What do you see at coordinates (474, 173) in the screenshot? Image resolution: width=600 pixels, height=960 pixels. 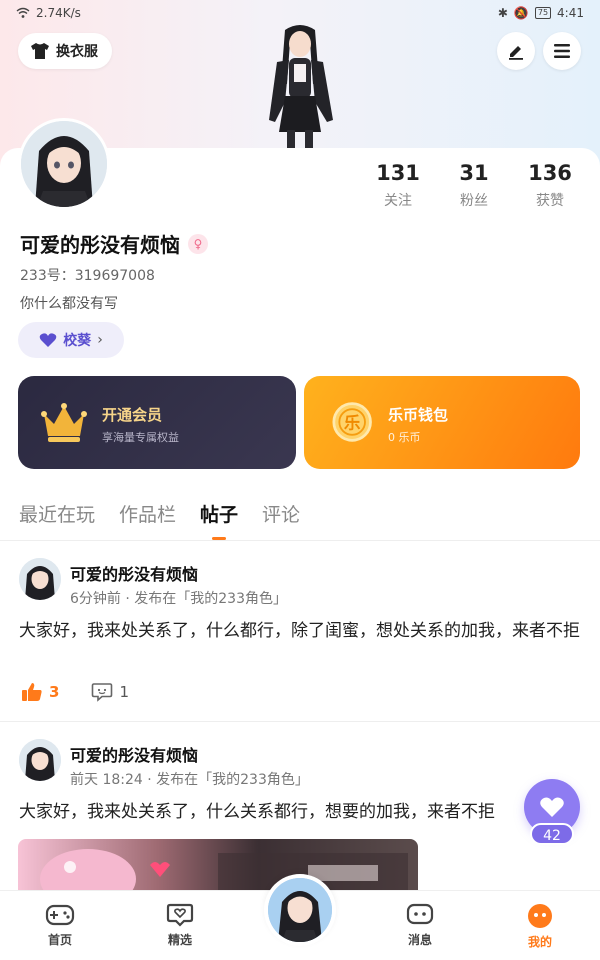 I see `followers-count: 31` at bounding box center [474, 173].